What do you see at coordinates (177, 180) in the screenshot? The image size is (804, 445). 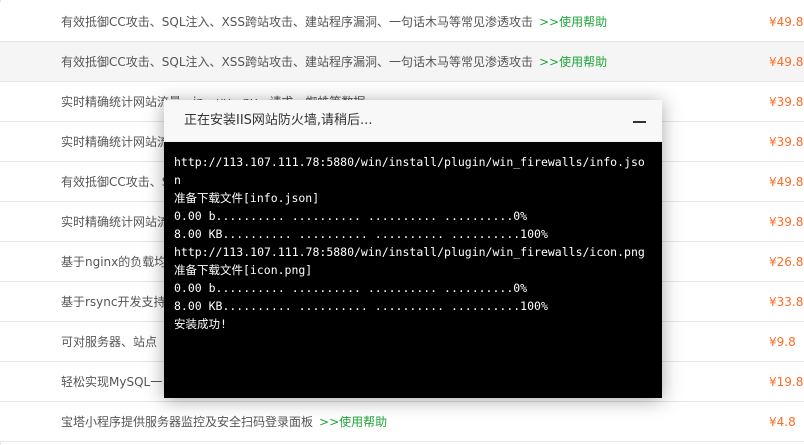 I see `console-line: n` at bounding box center [177, 180].